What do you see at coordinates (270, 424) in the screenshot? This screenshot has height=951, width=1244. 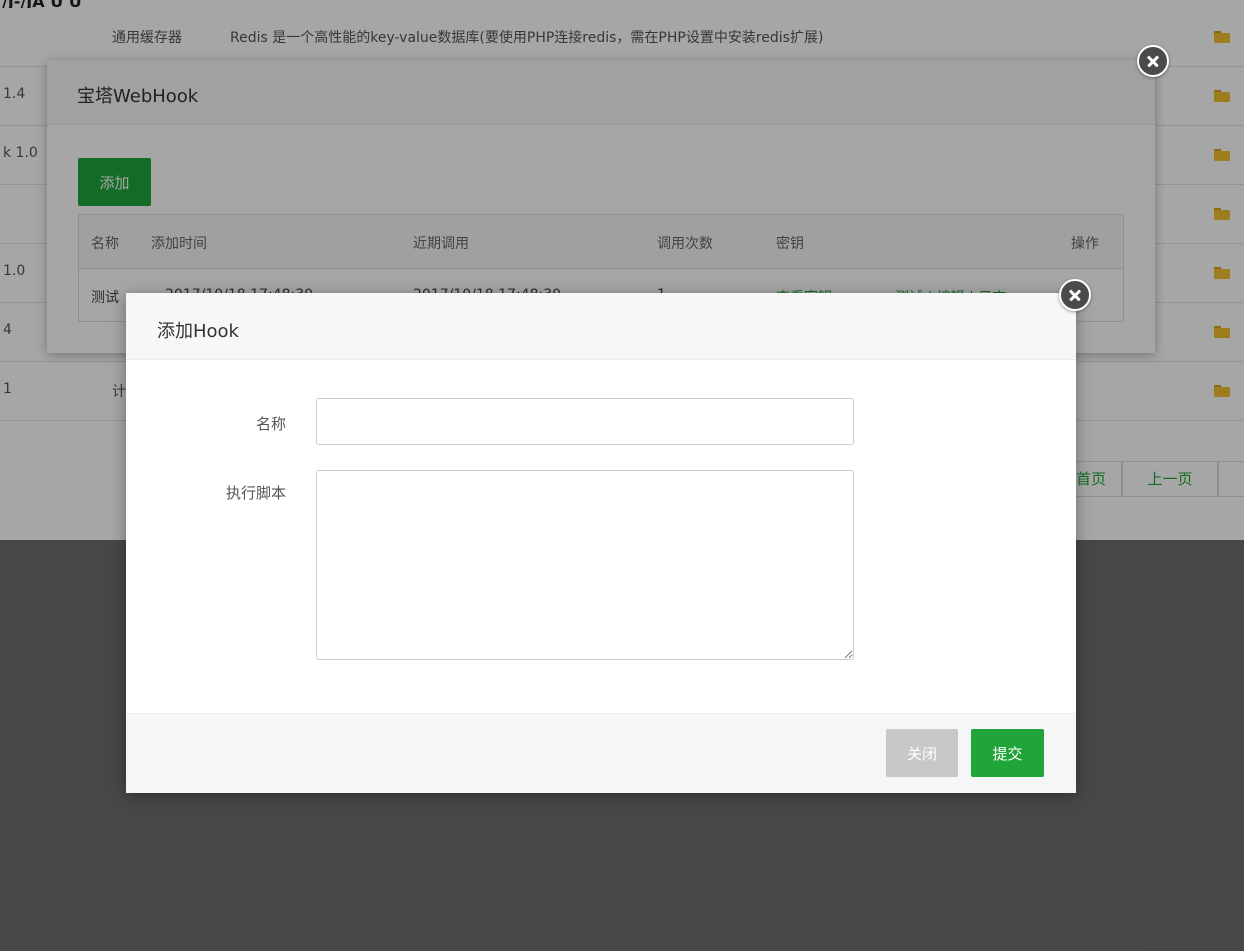 I see `name-label: 名称` at bounding box center [270, 424].